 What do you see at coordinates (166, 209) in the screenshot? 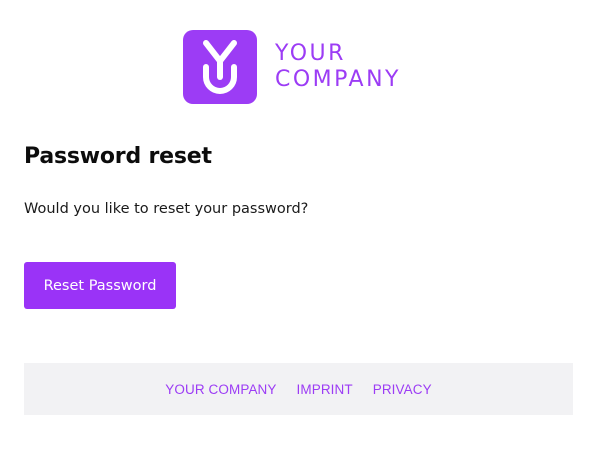
I see `reset-message: Would you like to reset your password?` at bounding box center [166, 209].